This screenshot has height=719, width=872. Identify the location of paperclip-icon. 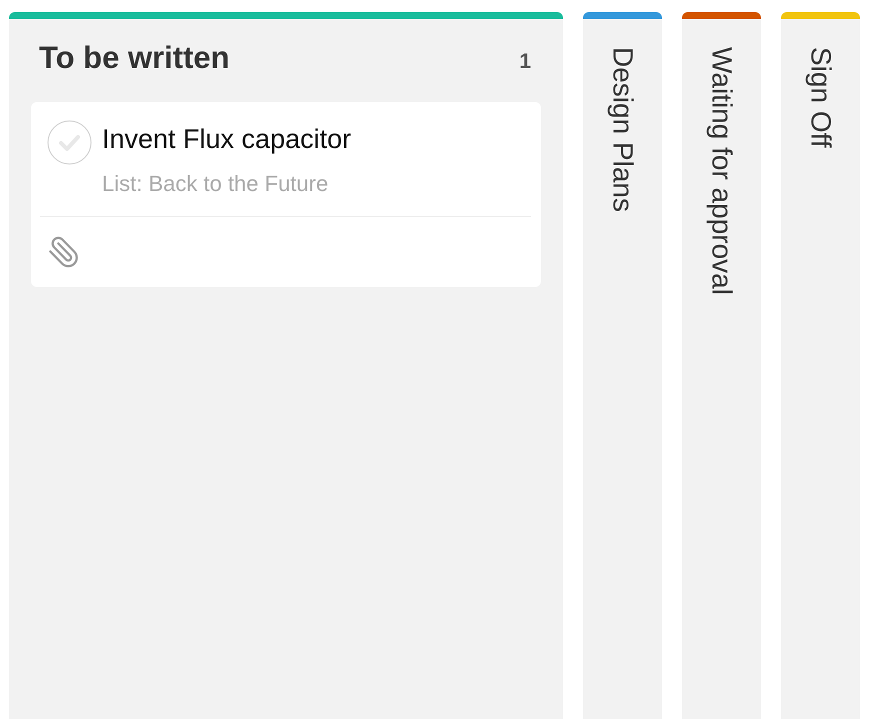
(64, 252).